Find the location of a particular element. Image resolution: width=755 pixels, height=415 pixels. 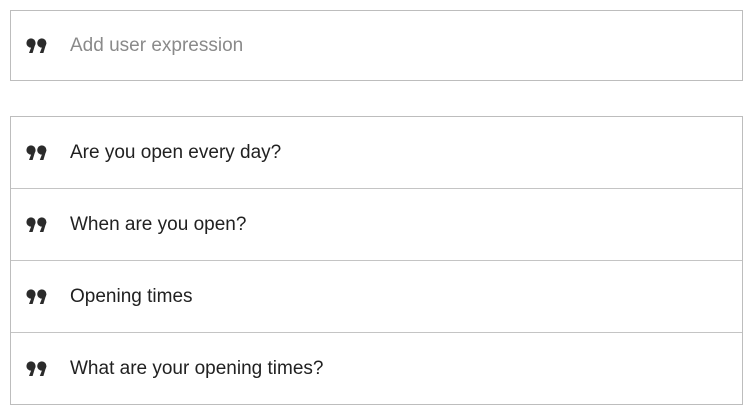

expression-text: When are you open? is located at coordinates (158, 224).